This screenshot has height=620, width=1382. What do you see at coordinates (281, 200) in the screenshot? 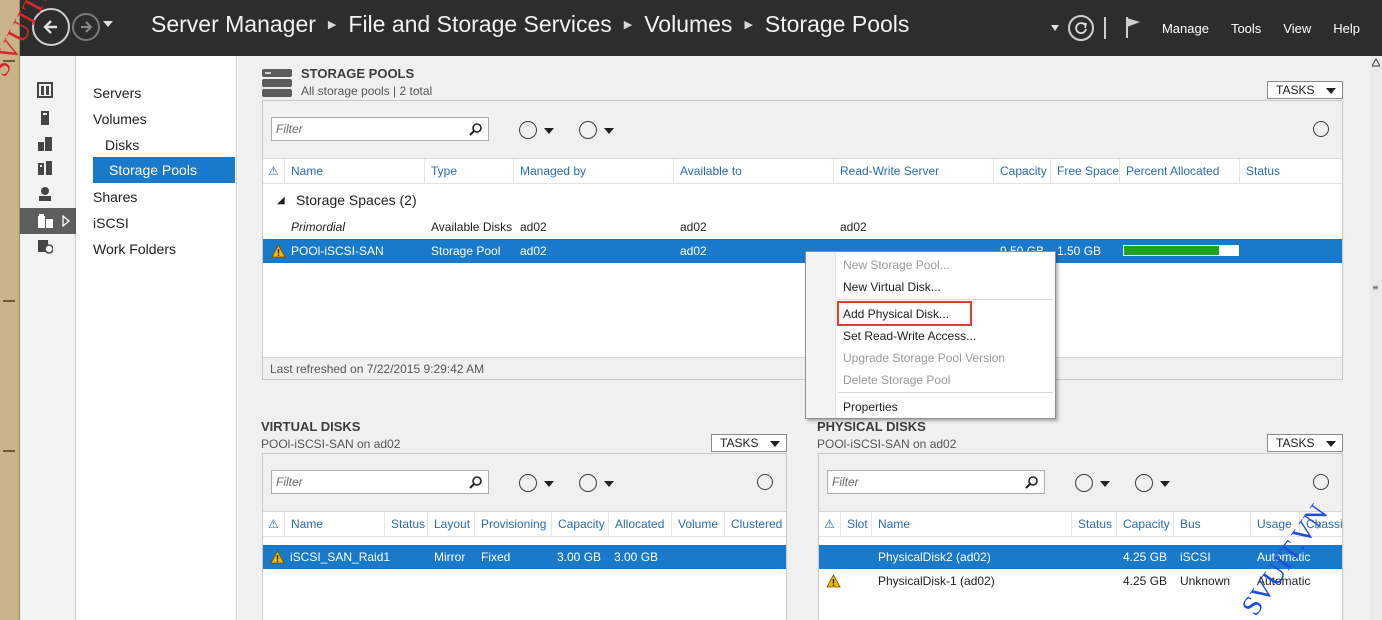
I see `collapse-triangle-icon: ◢` at bounding box center [281, 200].